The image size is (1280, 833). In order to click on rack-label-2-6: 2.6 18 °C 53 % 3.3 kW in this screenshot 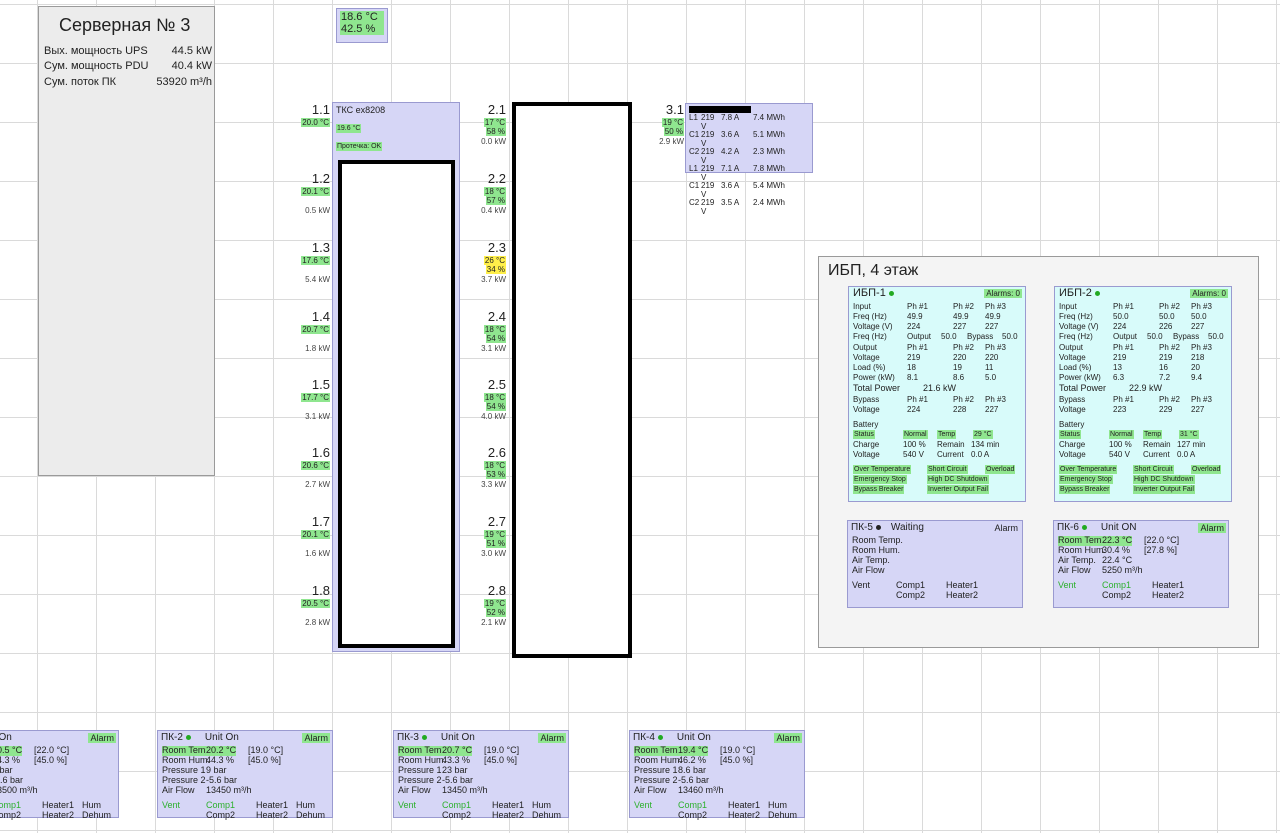, I will do `click(489, 467)`.